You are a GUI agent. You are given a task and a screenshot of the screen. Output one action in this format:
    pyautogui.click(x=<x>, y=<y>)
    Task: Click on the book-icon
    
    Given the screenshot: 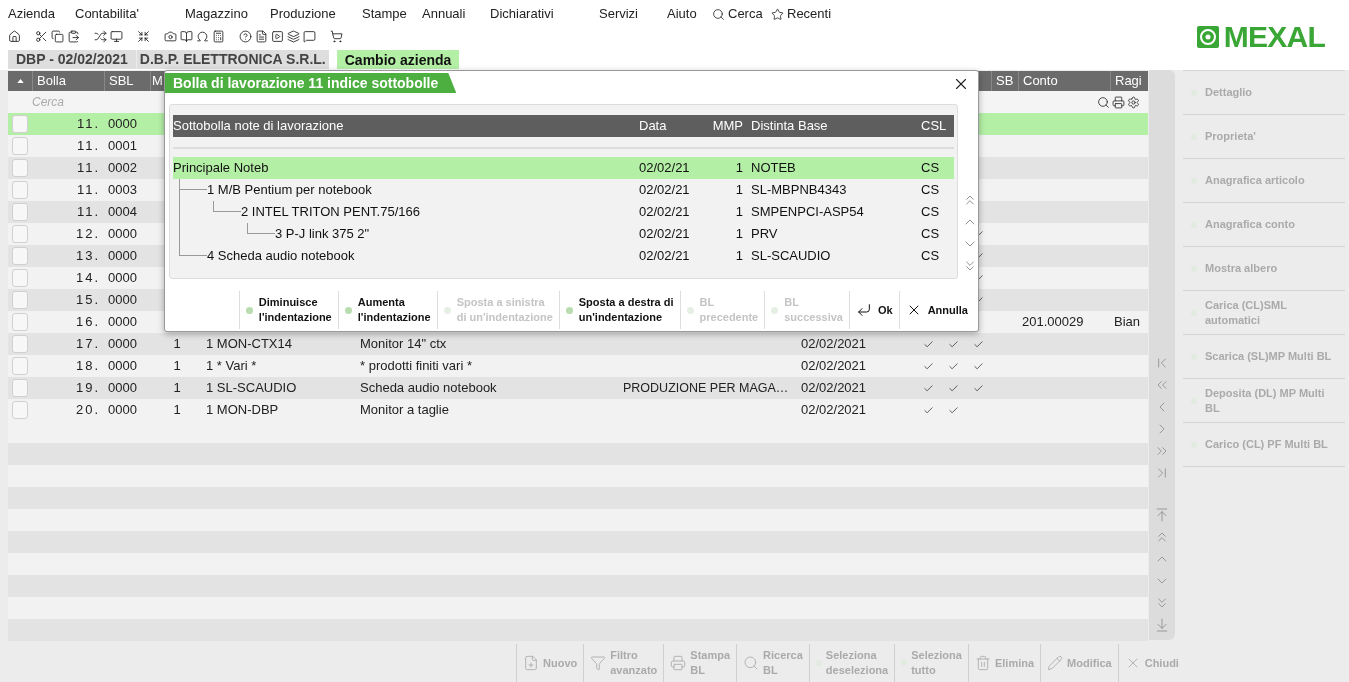 What is the action you would take?
    pyautogui.click(x=186, y=36)
    